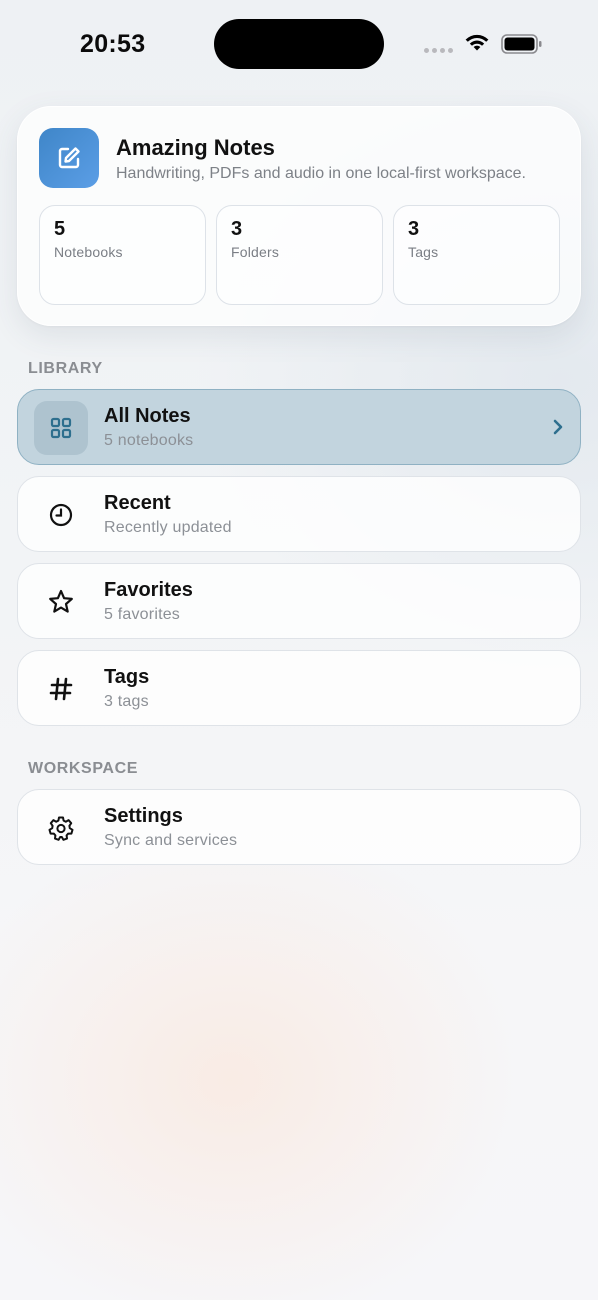 This screenshot has width=598, height=1300. I want to click on grid-icon, so click(61, 428).